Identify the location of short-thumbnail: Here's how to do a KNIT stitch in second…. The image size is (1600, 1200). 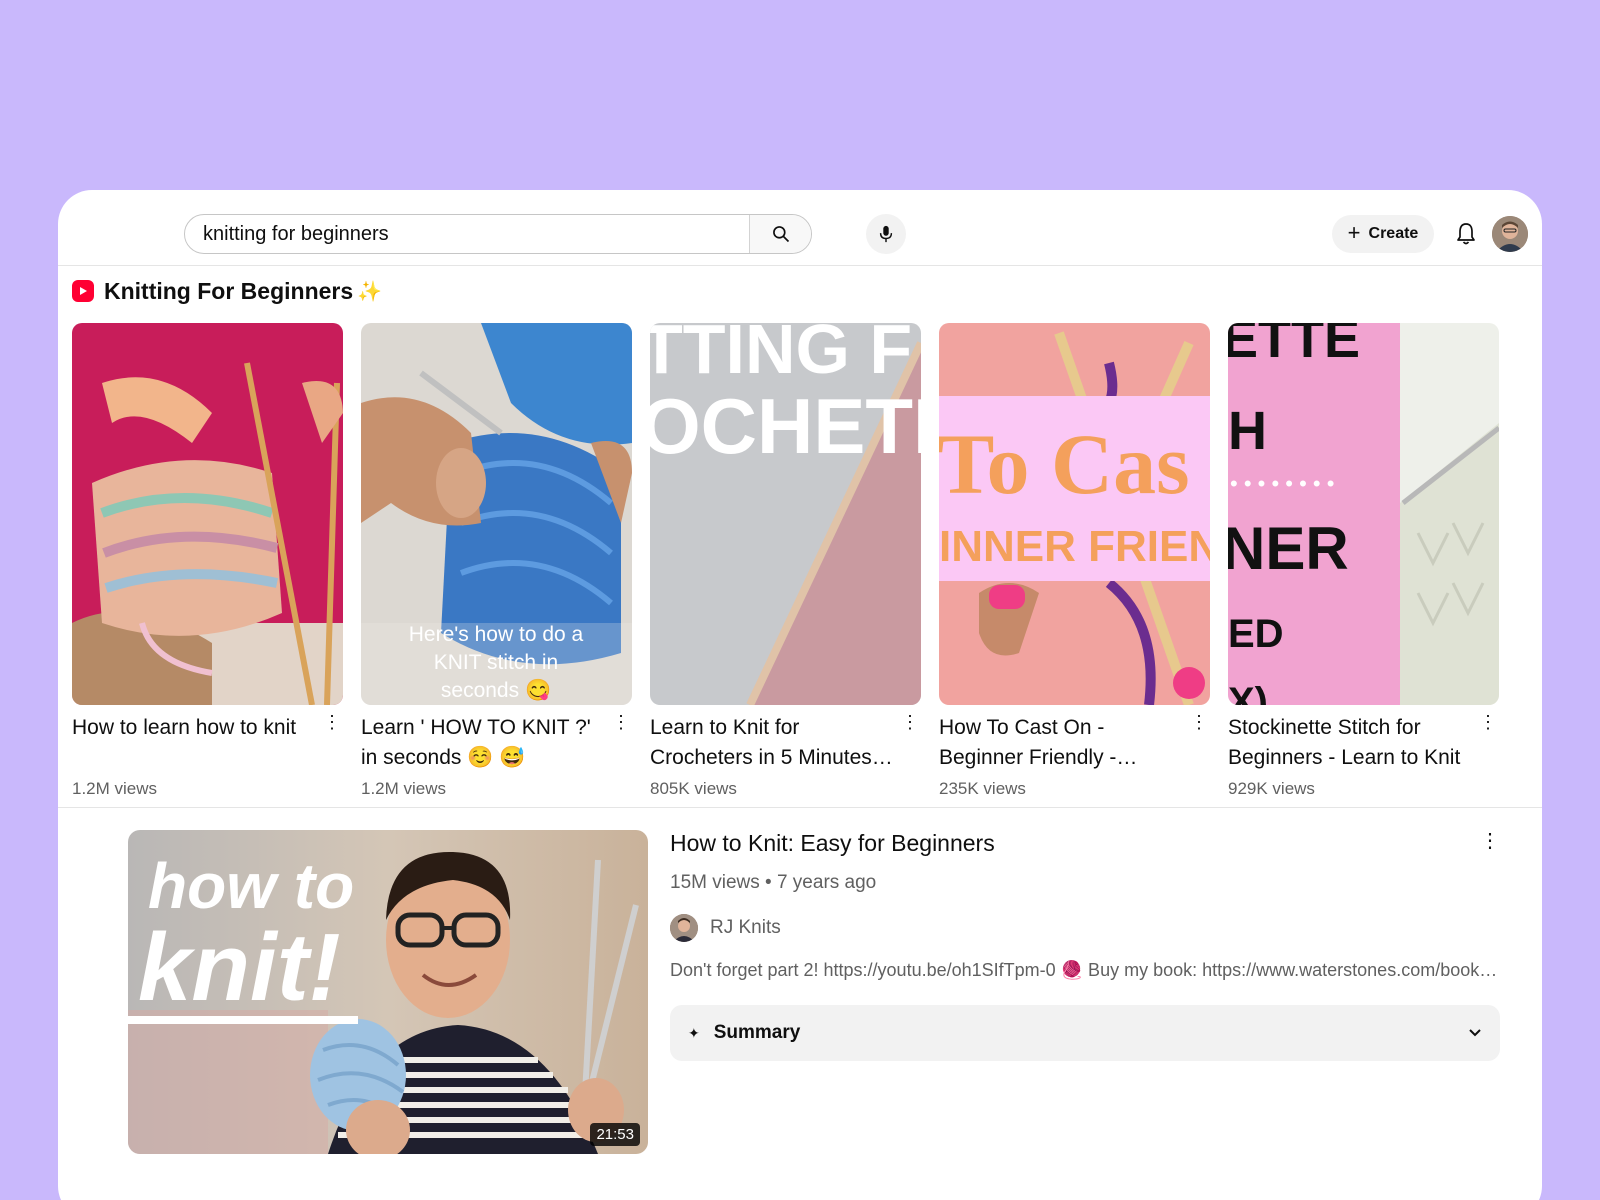
(496, 514).